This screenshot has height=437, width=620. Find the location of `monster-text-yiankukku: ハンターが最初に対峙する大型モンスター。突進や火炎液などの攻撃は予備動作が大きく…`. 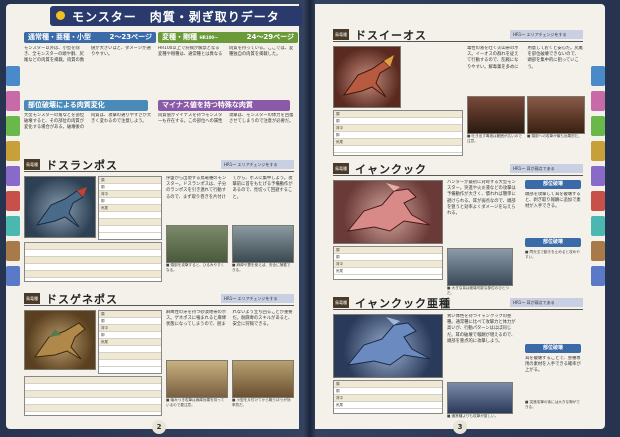

monster-text-yiankukku: ハンターが最初に対峙する大型モンスター。突進や火炎液などの攻撃は予備動作が大きく… is located at coordinates (481, 198).